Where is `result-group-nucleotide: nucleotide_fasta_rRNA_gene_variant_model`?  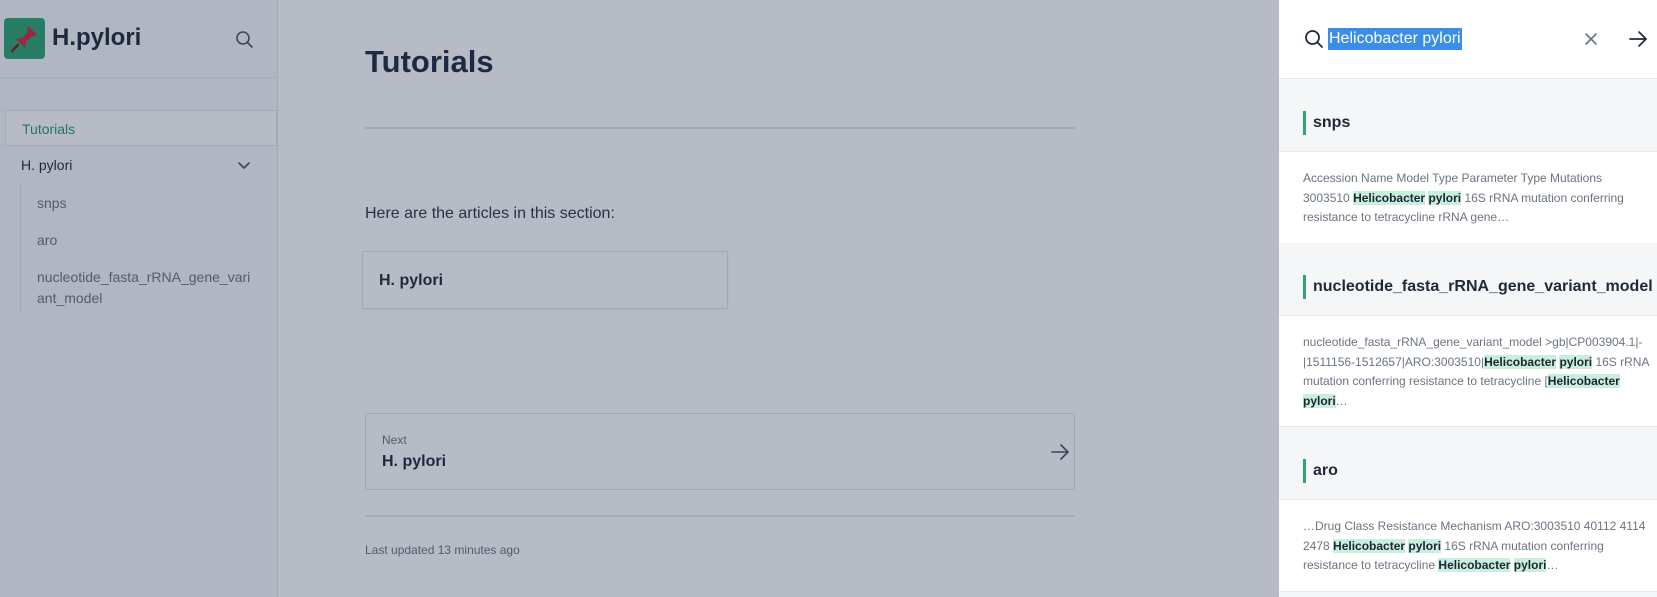 result-group-nucleotide: nucleotide_fasta_rRNA_gene_variant_model is located at coordinates (1468, 279).